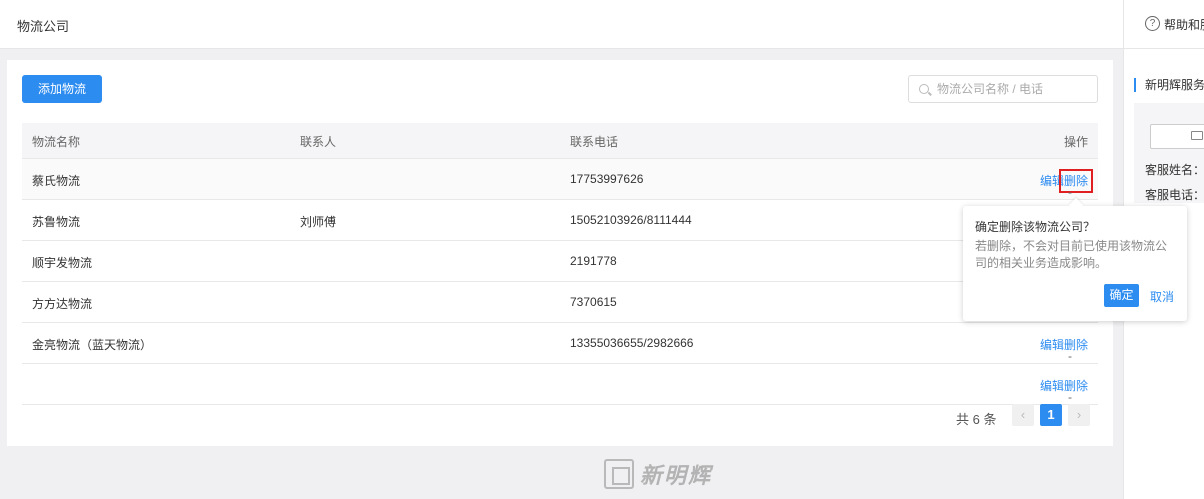  What do you see at coordinates (1197, 135) in the screenshot?
I see `chat-icon` at bounding box center [1197, 135].